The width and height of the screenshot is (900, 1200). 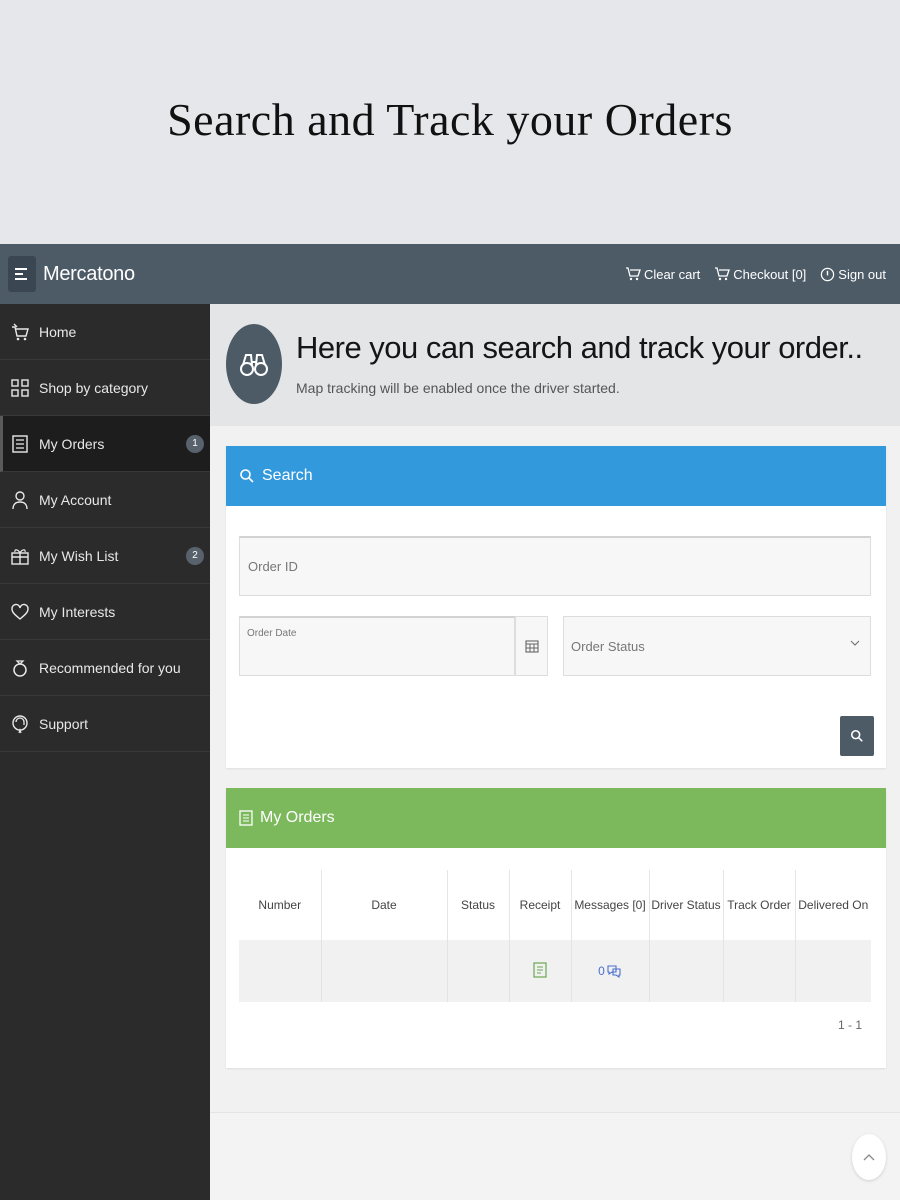 I want to click on search-button, so click(x=857, y=736).